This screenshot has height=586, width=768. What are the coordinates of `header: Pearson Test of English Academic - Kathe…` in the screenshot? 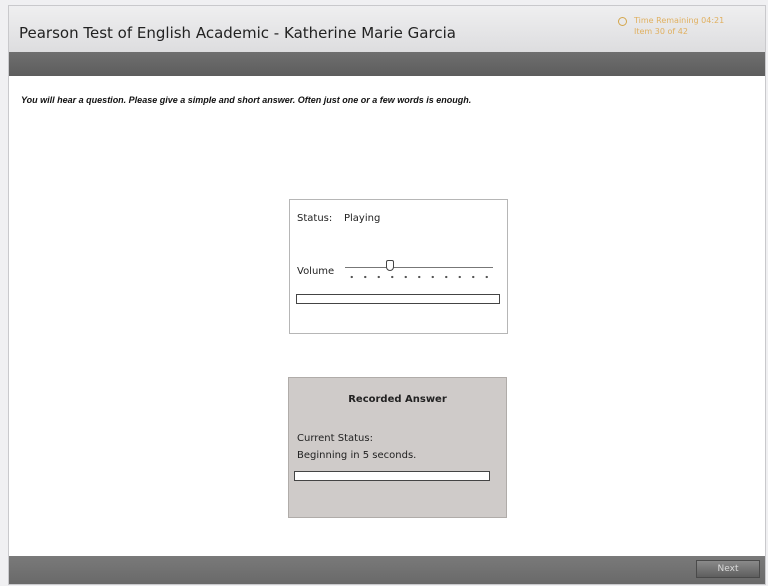 It's located at (387, 29).